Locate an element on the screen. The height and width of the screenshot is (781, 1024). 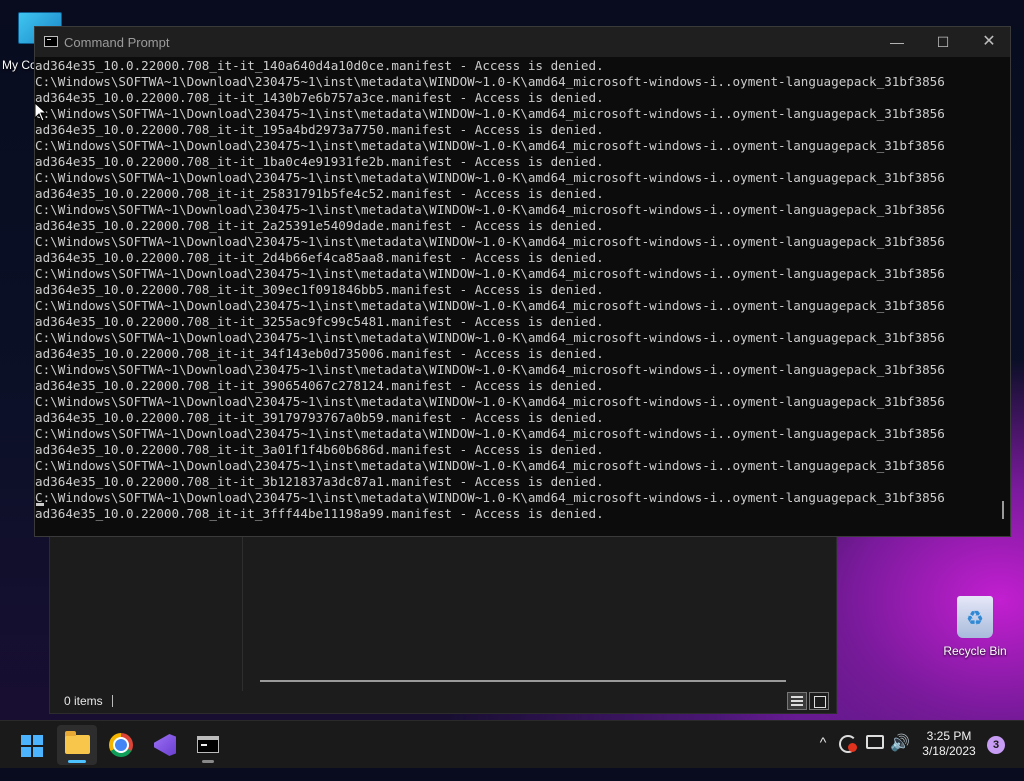
taskbar-chrome is located at coordinates (121, 745).